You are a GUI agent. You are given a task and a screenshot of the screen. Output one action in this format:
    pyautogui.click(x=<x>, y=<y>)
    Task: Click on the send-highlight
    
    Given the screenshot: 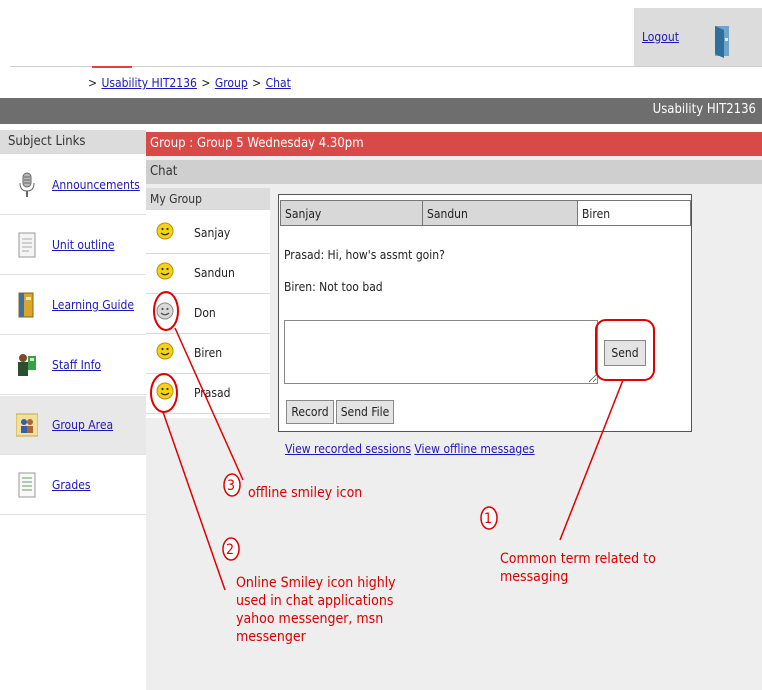 What is the action you would take?
    pyautogui.click(x=625, y=350)
    